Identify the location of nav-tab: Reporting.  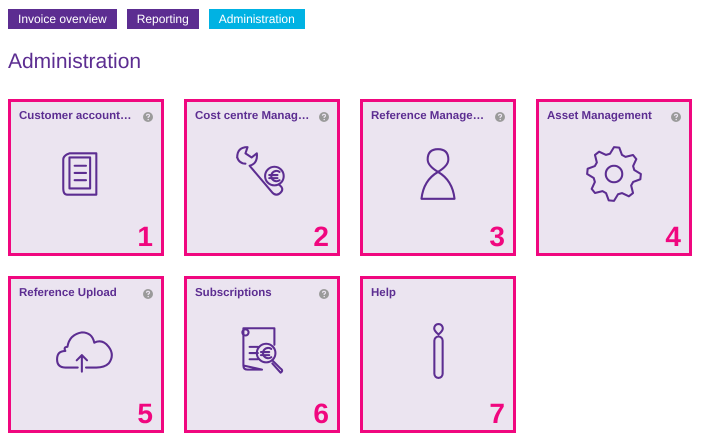
(162, 19).